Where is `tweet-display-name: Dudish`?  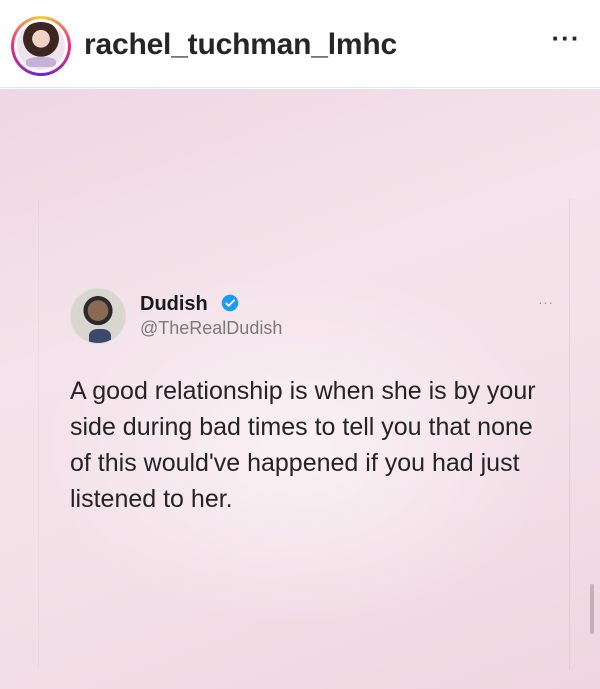
tweet-display-name: Dudish is located at coordinates (174, 304).